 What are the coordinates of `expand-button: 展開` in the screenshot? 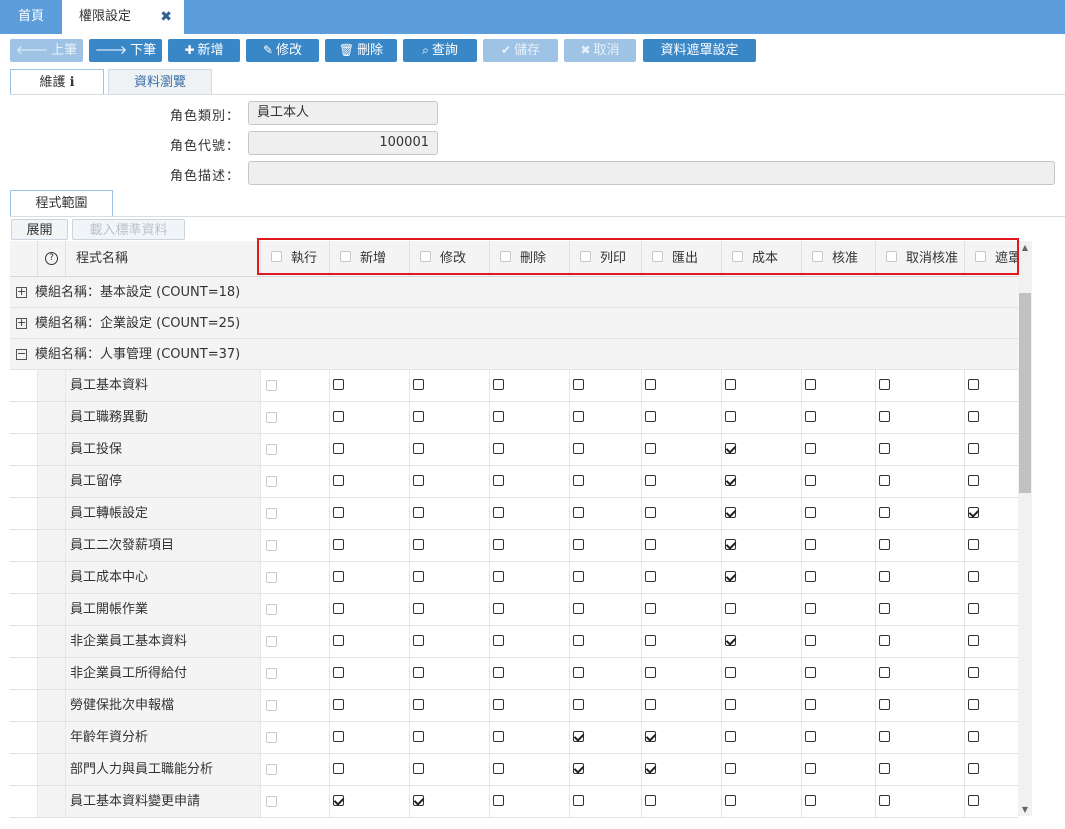 It's located at (39, 229).